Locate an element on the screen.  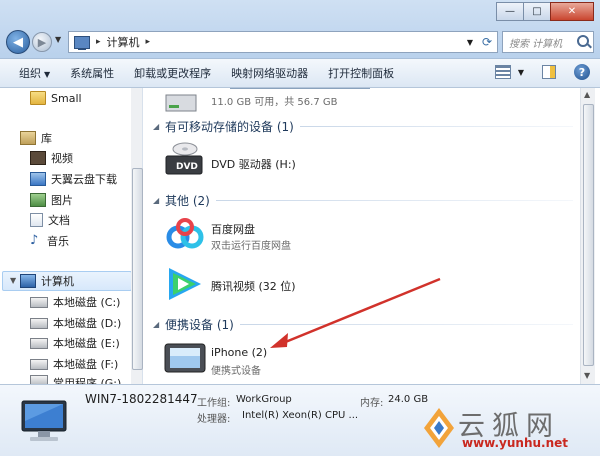
cpu-label: 处理器: is located at coordinates (214, 419).